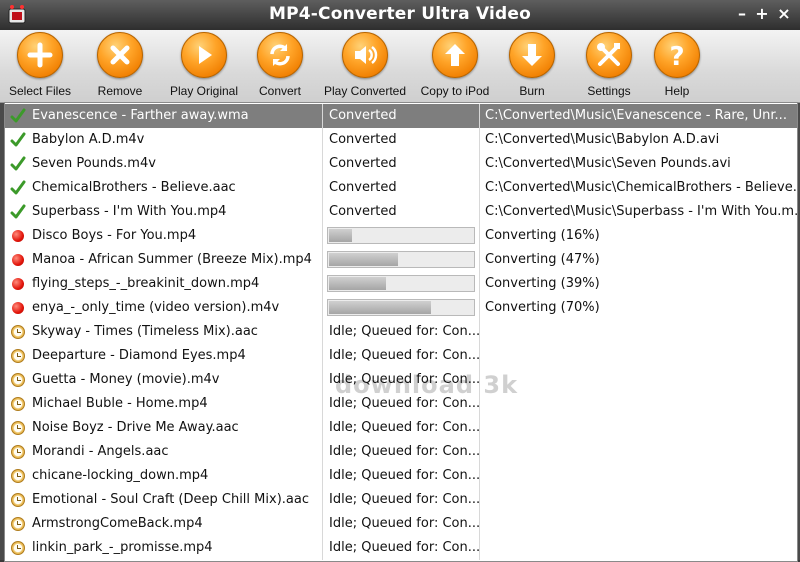 The image size is (800, 562). What do you see at coordinates (122, 547) in the screenshot?
I see `filename-text: linkin_park_-_promisse.mp4` at bounding box center [122, 547].